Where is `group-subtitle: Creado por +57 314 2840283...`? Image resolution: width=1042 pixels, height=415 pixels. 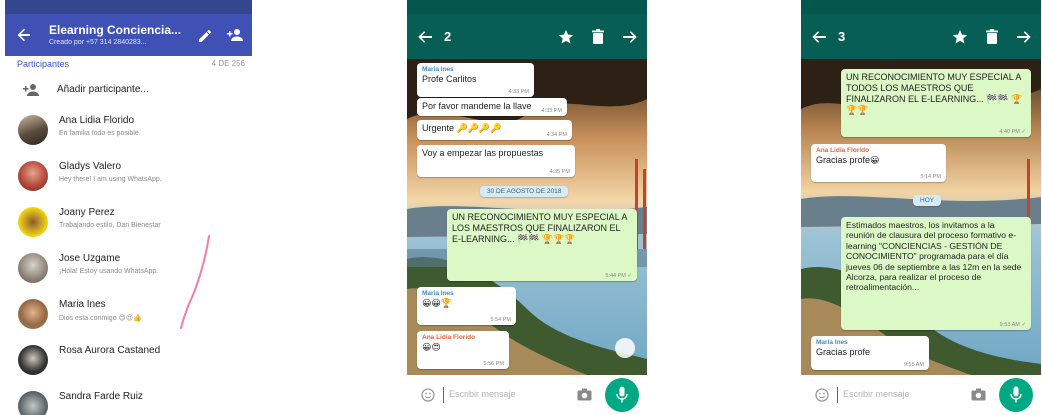 group-subtitle: Creado por +57 314 2840283... is located at coordinates (98, 42).